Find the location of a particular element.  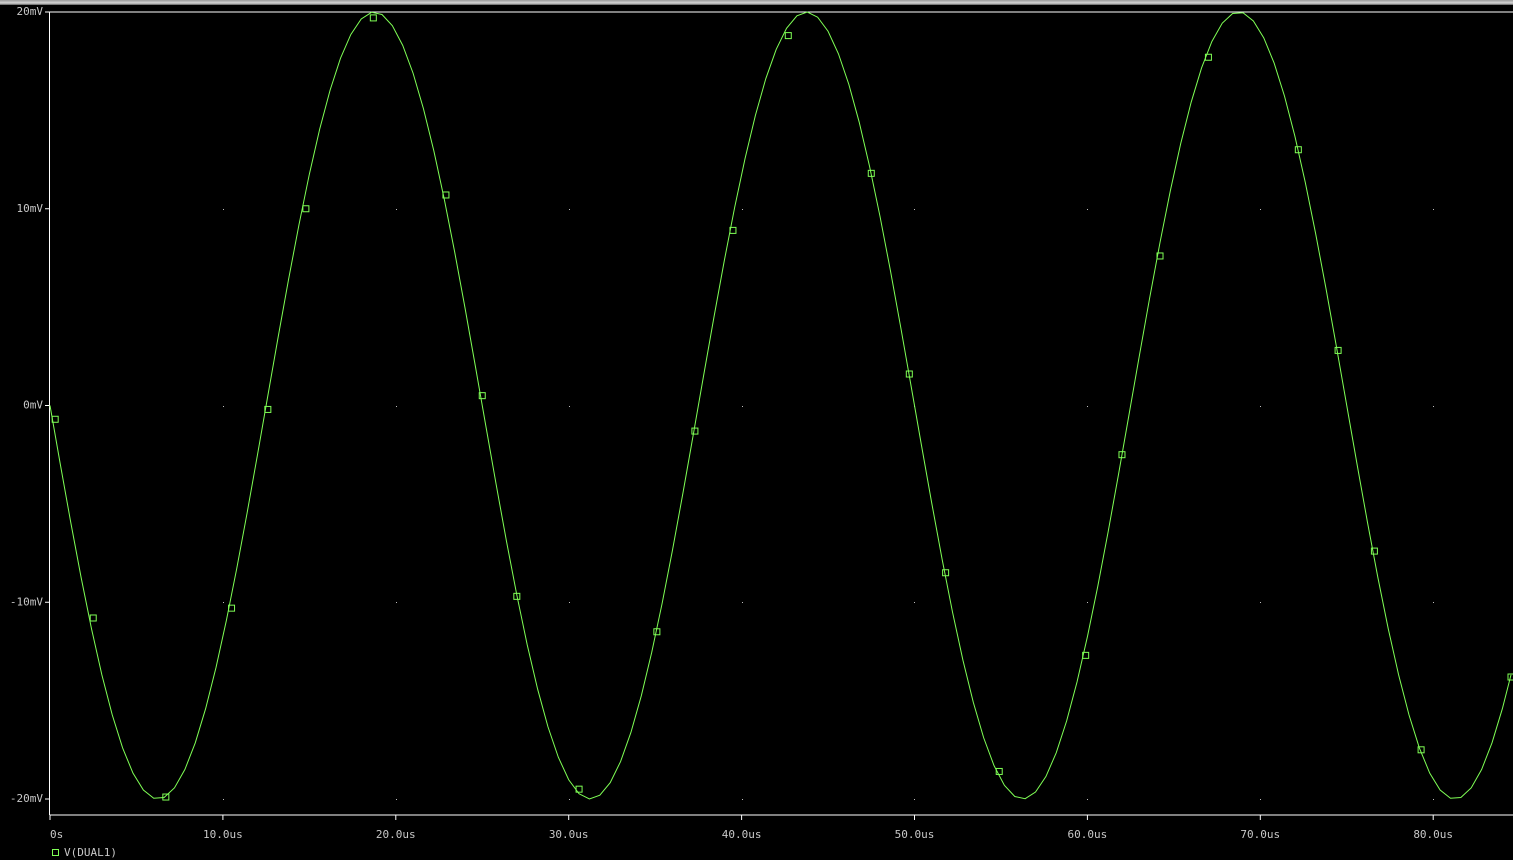

y-axis-ticks: 20mV 10mV 0mV -10mV -20mV is located at coordinates (30, 405).